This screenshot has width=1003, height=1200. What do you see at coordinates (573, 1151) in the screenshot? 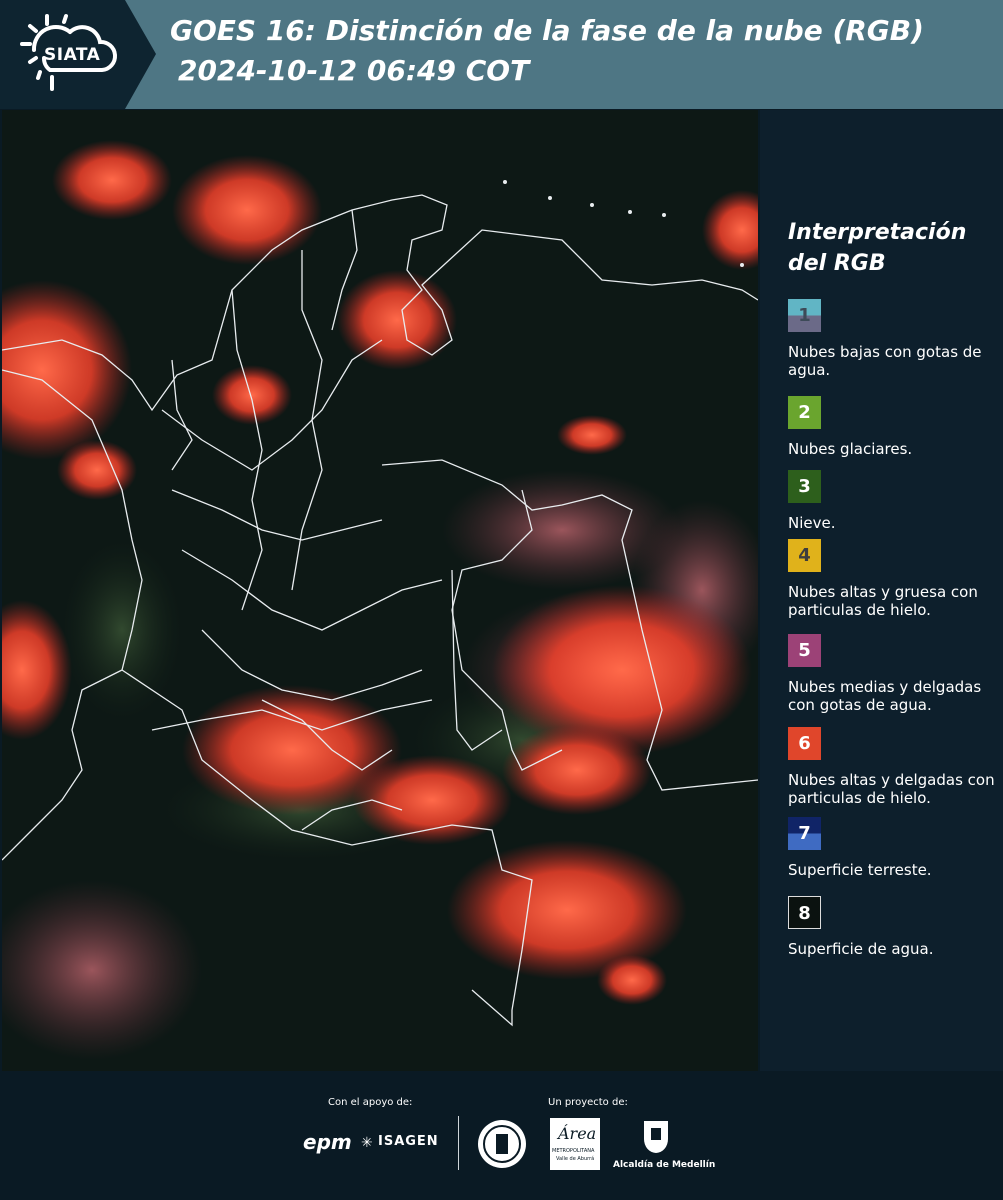
I see `area-logo-sub1: METROPOLITANA` at bounding box center [573, 1151].